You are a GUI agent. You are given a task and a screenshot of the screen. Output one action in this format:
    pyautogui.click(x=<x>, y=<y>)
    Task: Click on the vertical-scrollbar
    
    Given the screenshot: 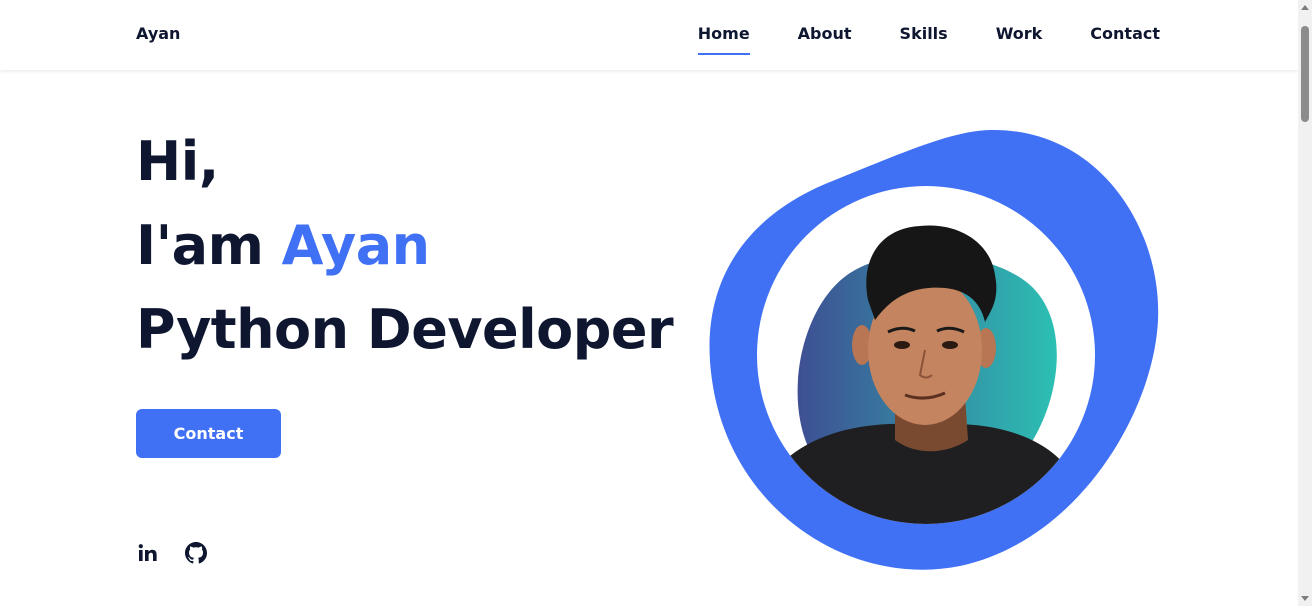 What is the action you would take?
    pyautogui.click(x=1305, y=303)
    